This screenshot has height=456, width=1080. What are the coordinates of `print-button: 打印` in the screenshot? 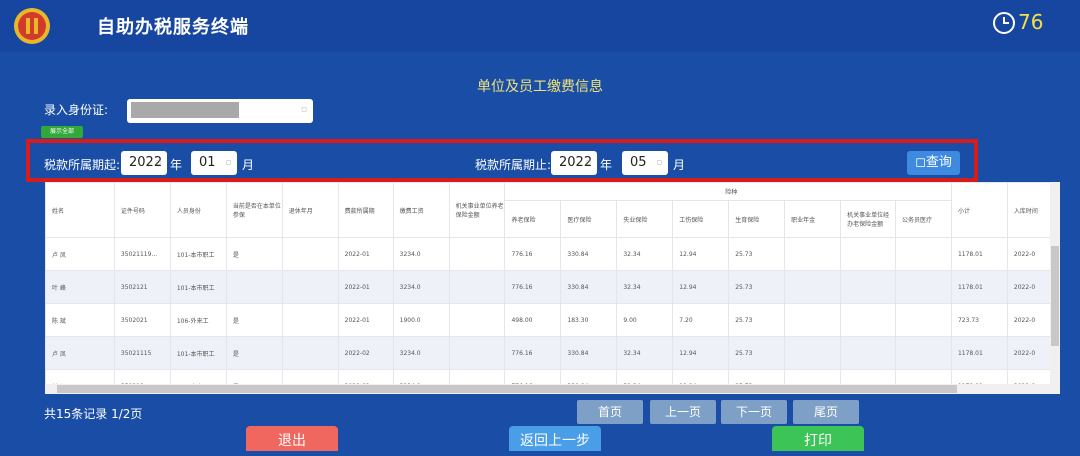 It's located at (818, 438).